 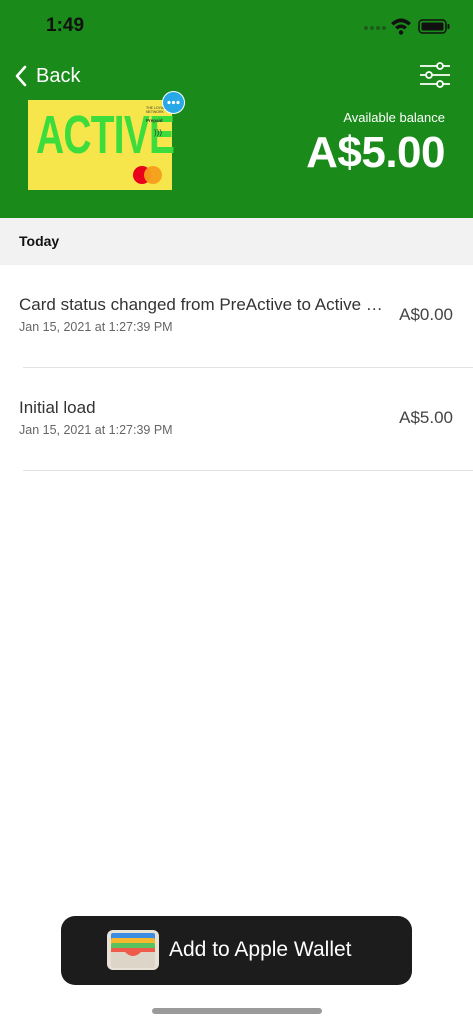 I want to click on card-prepaid-label: Prepaid, so click(x=154, y=120).